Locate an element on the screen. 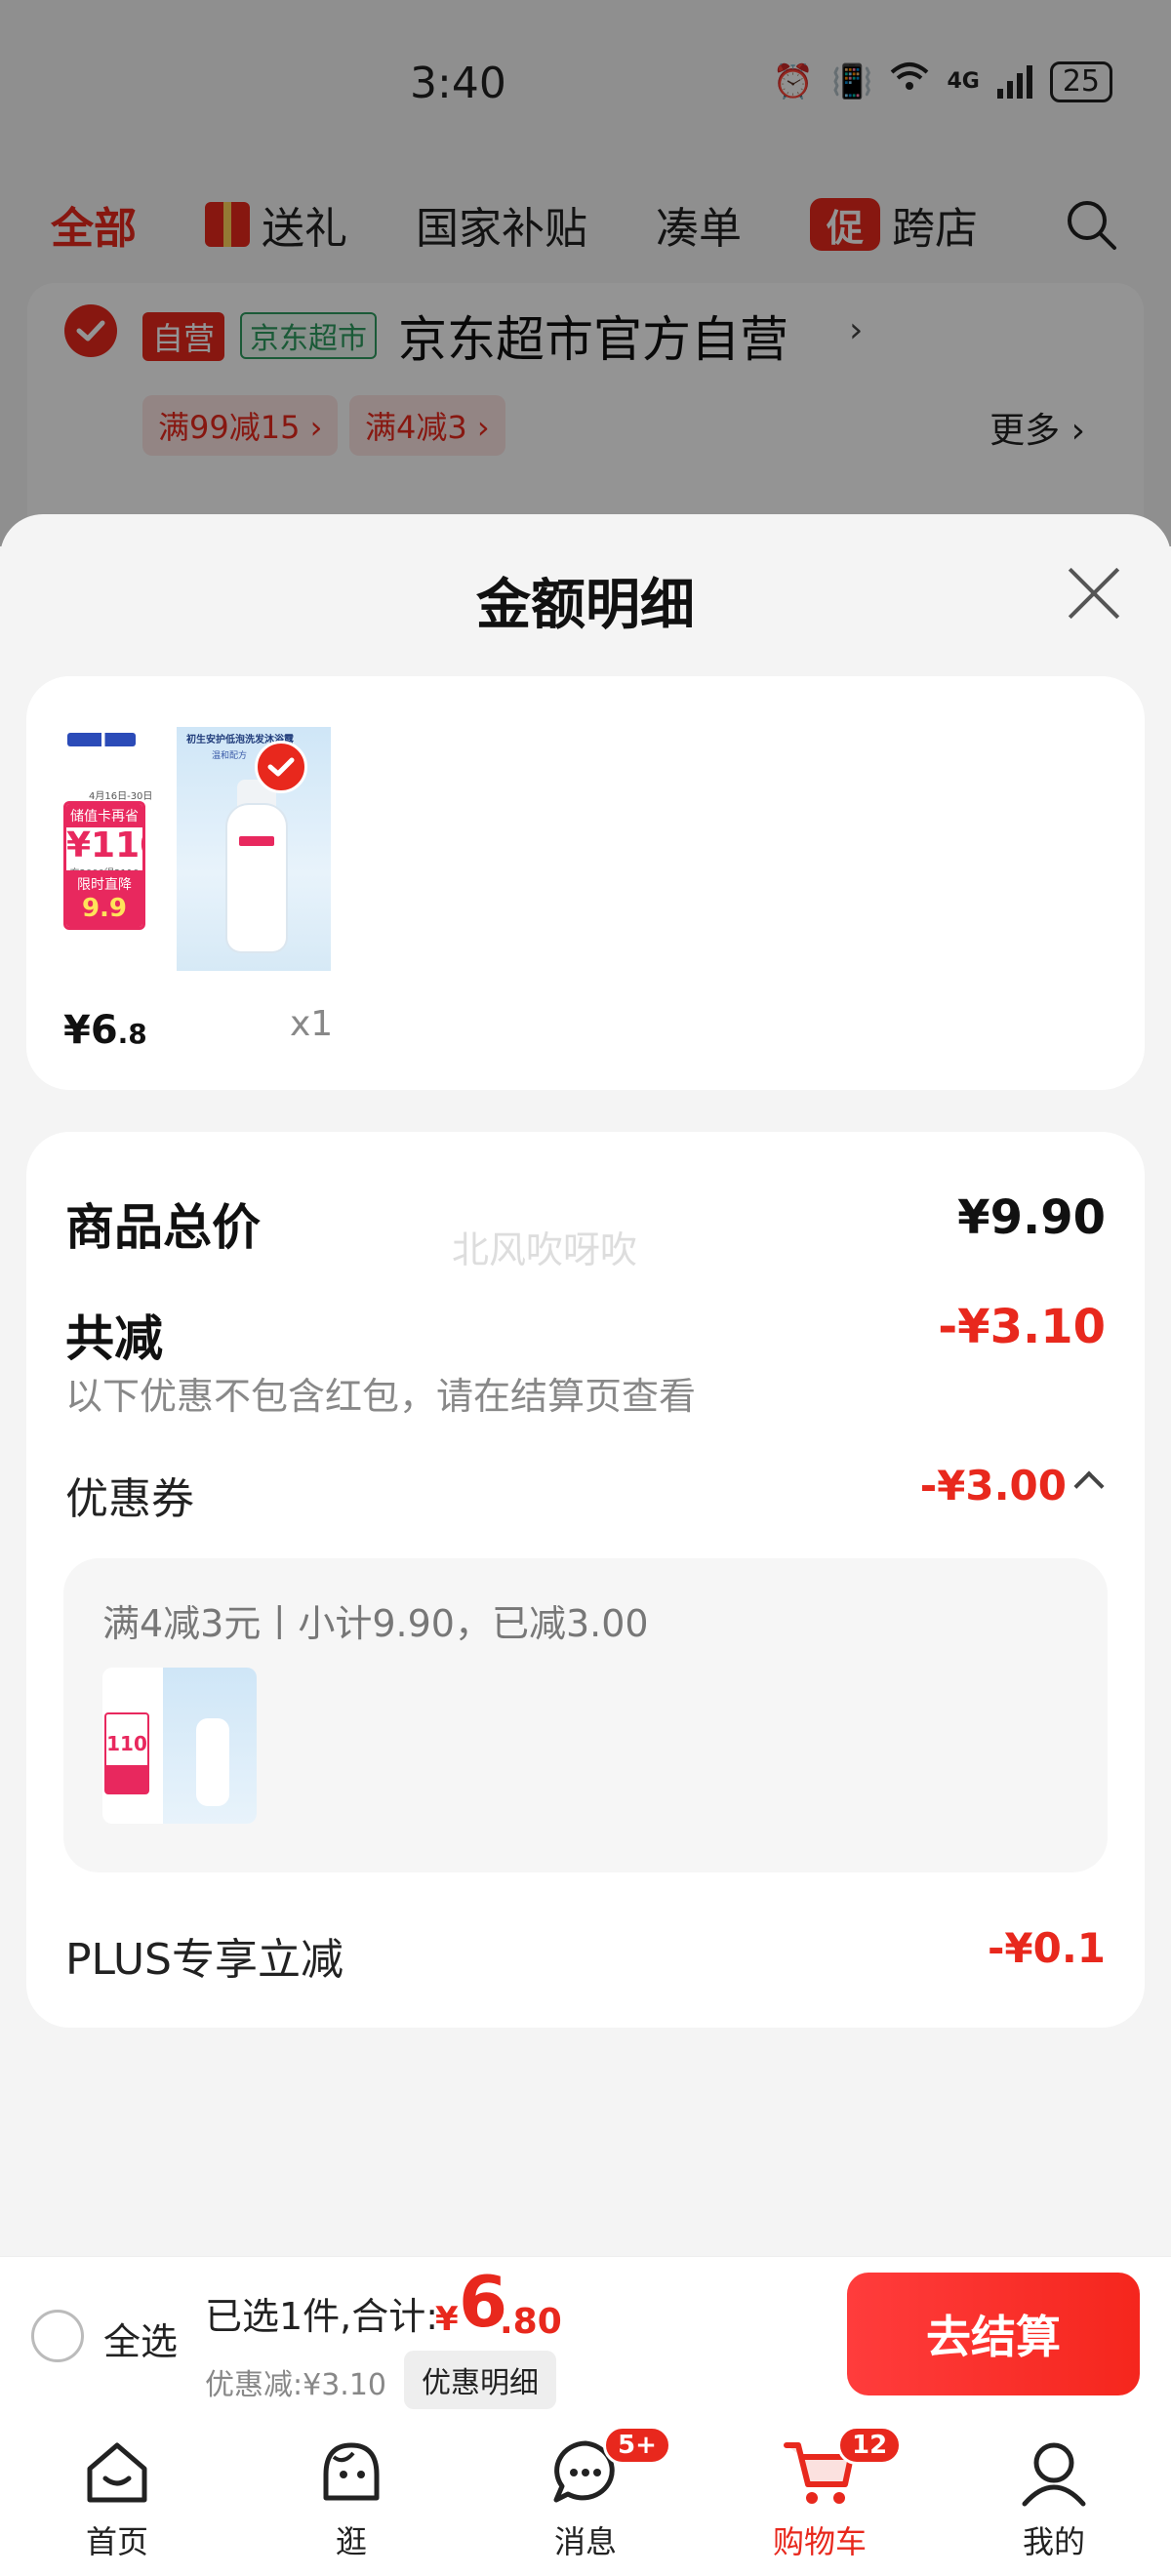  check-icon is located at coordinates (281, 767).